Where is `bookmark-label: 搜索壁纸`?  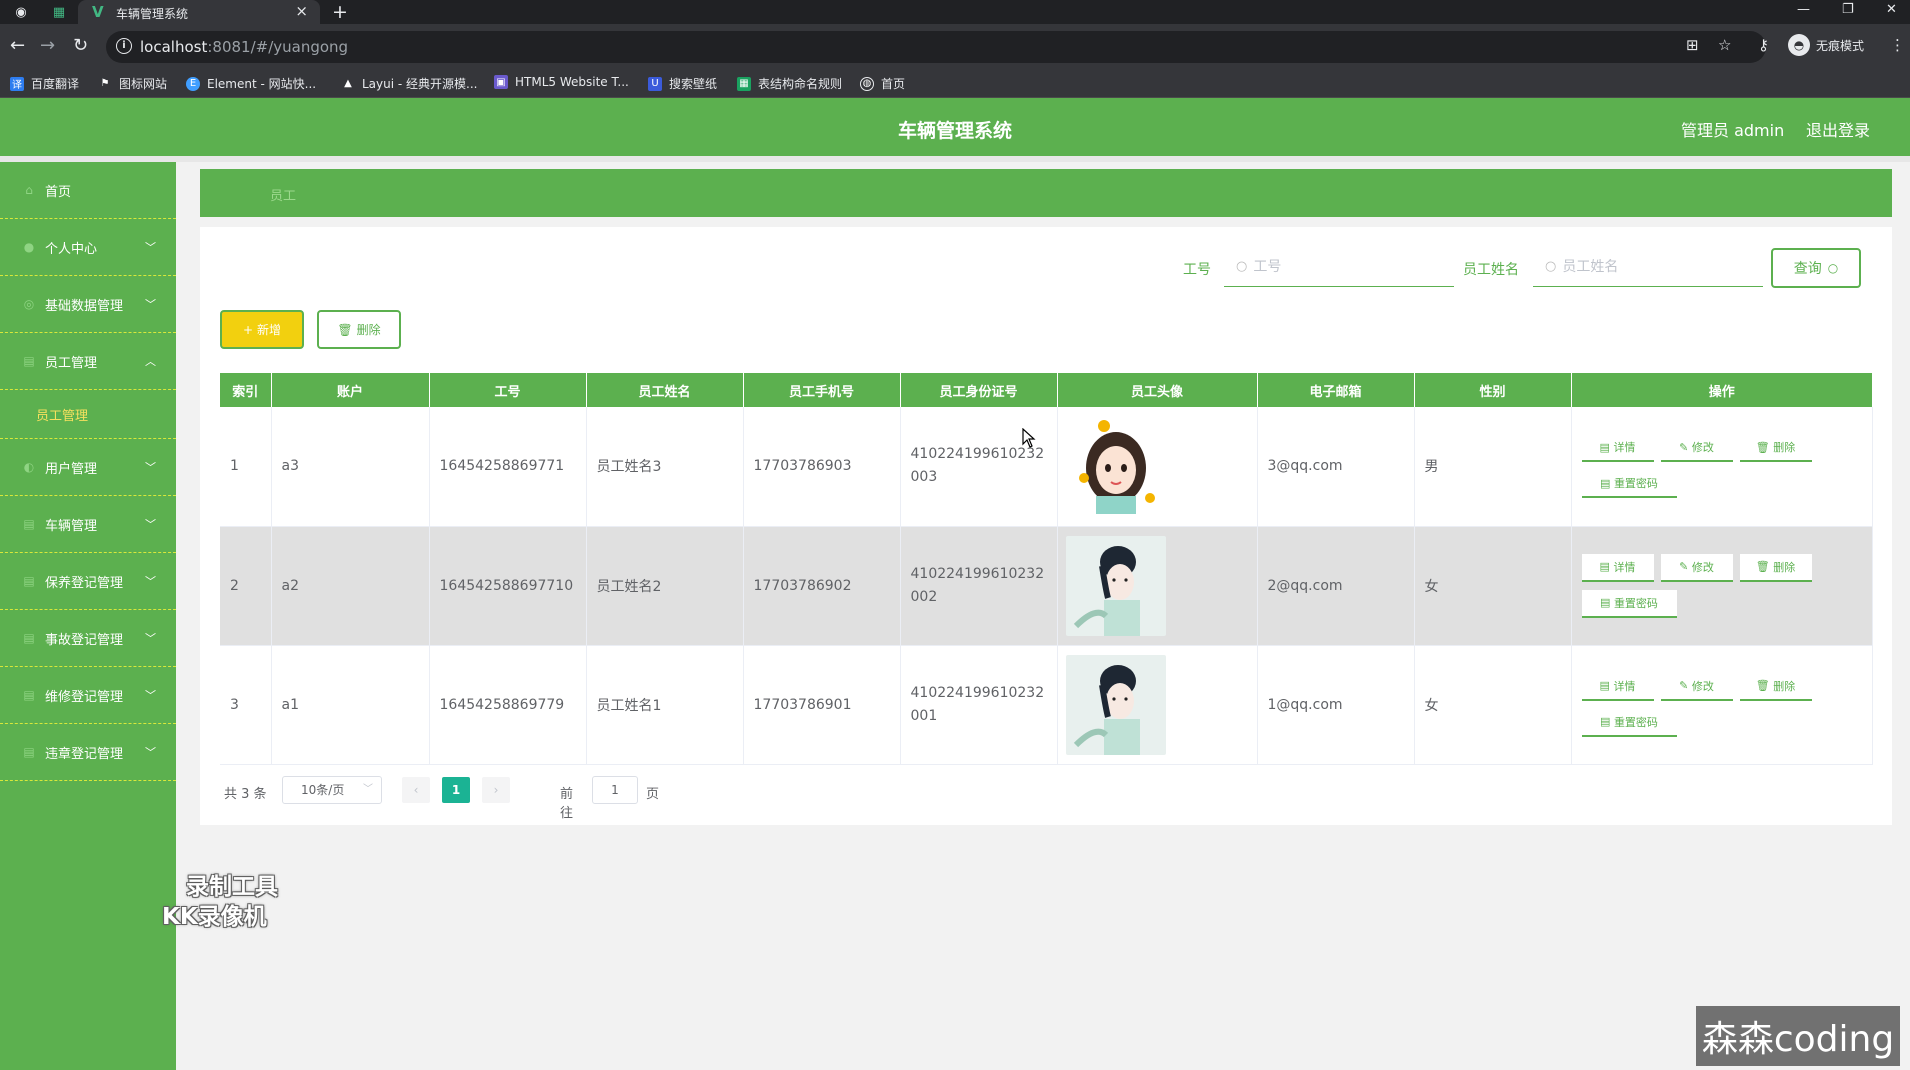
bookmark-label: 搜索壁纸 is located at coordinates (693, 84).